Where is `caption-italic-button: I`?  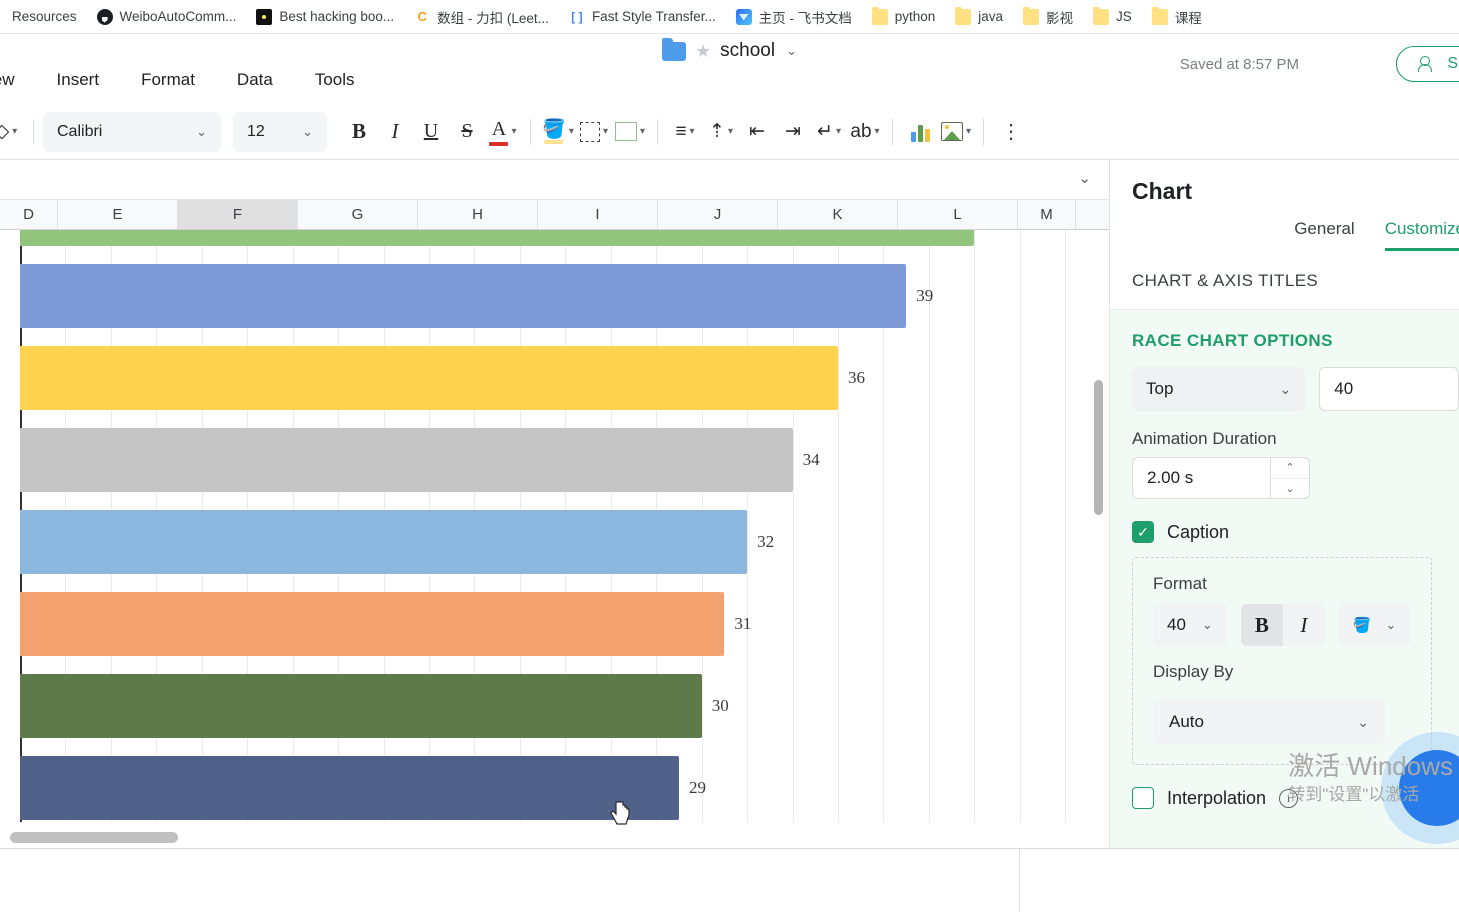
caption-italic-button: I is located at coordinates (1303, 625).